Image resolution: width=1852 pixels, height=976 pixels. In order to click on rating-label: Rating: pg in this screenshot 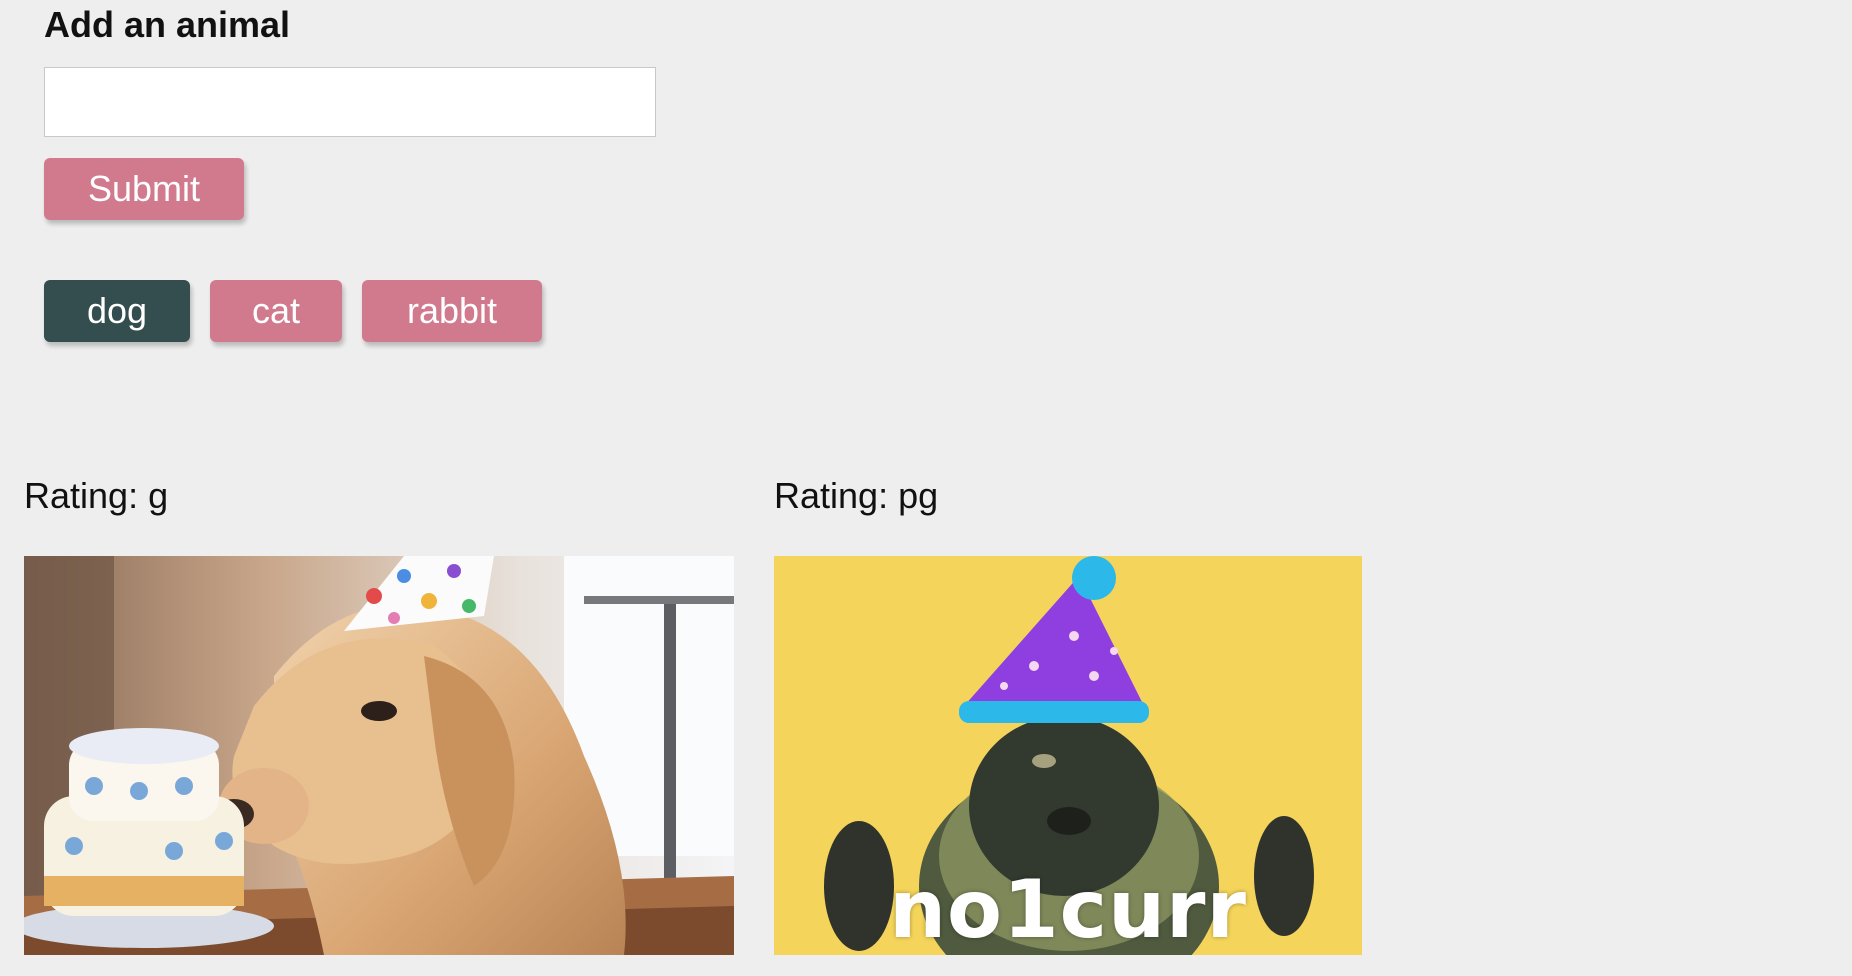, I will do `click(856, 495)`.